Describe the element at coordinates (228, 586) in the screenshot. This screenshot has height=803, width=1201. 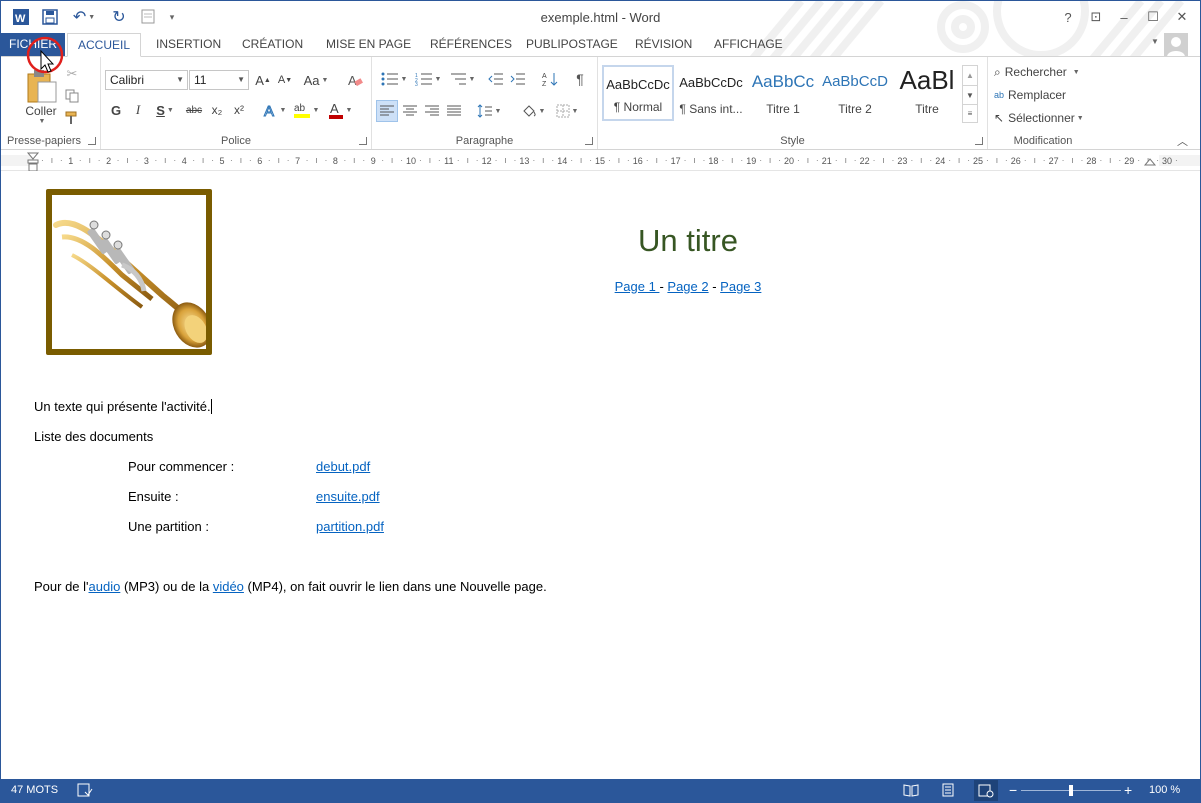
I see `link-video: vidéo` at that location.